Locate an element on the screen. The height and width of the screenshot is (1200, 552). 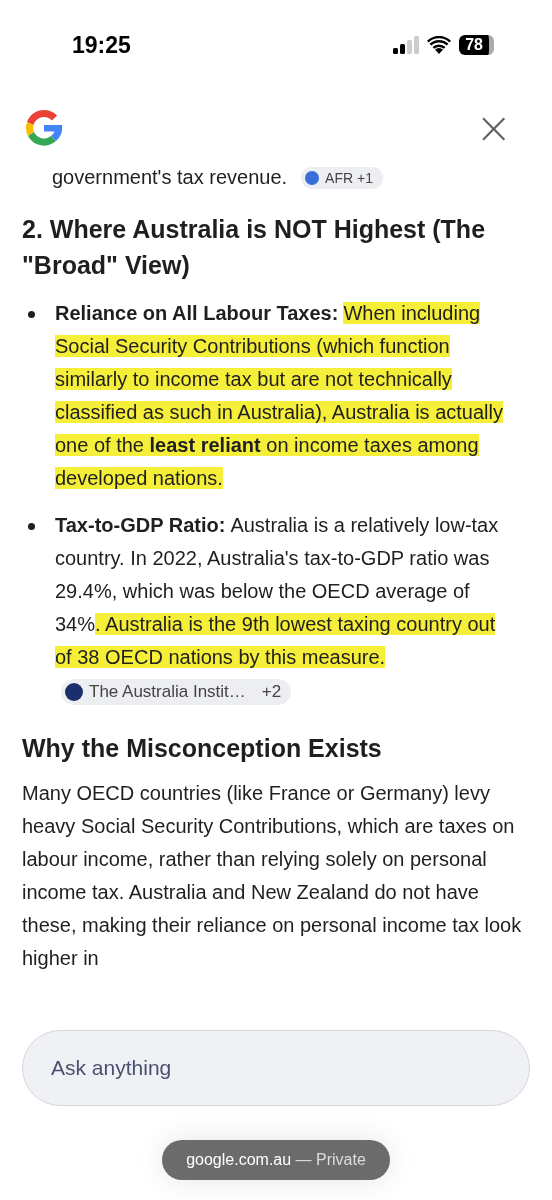
signal-icon is located at coordinates (406, 45).